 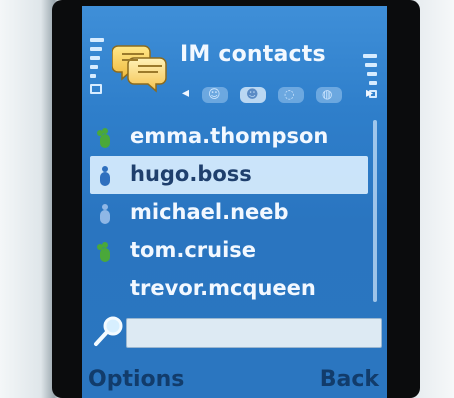 I want to click on tab-contacts-icon: ☺, so click(x=214, y=94).